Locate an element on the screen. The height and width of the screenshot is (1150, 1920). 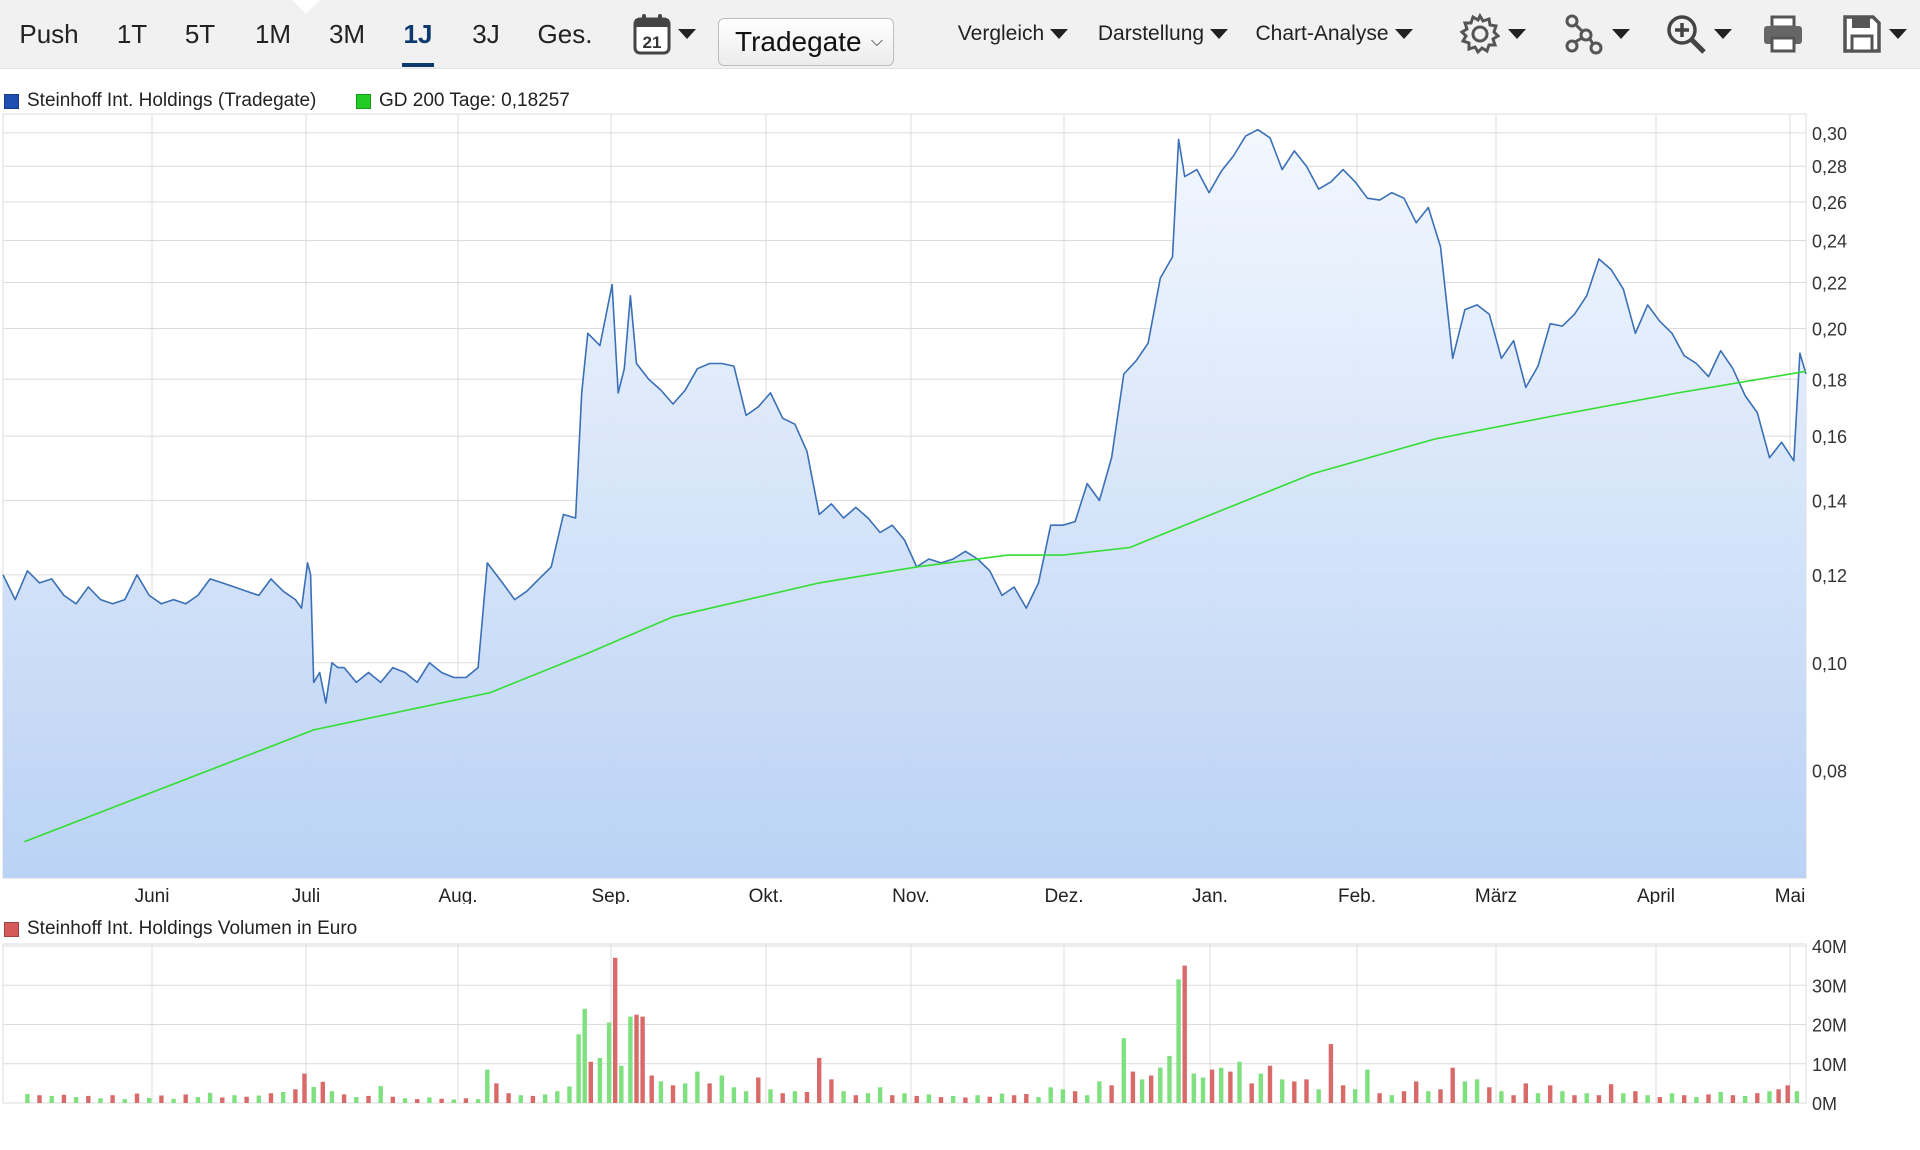
menu-vergleich: Vergleich is located at coordinates (1013, 34).